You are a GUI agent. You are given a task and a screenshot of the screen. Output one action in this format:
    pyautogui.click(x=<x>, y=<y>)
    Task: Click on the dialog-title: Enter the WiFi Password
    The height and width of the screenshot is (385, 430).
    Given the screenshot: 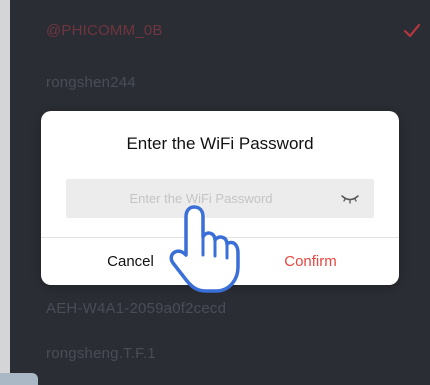 What is the action you would take?
    pyautogui.click(x=220, y=143)
    